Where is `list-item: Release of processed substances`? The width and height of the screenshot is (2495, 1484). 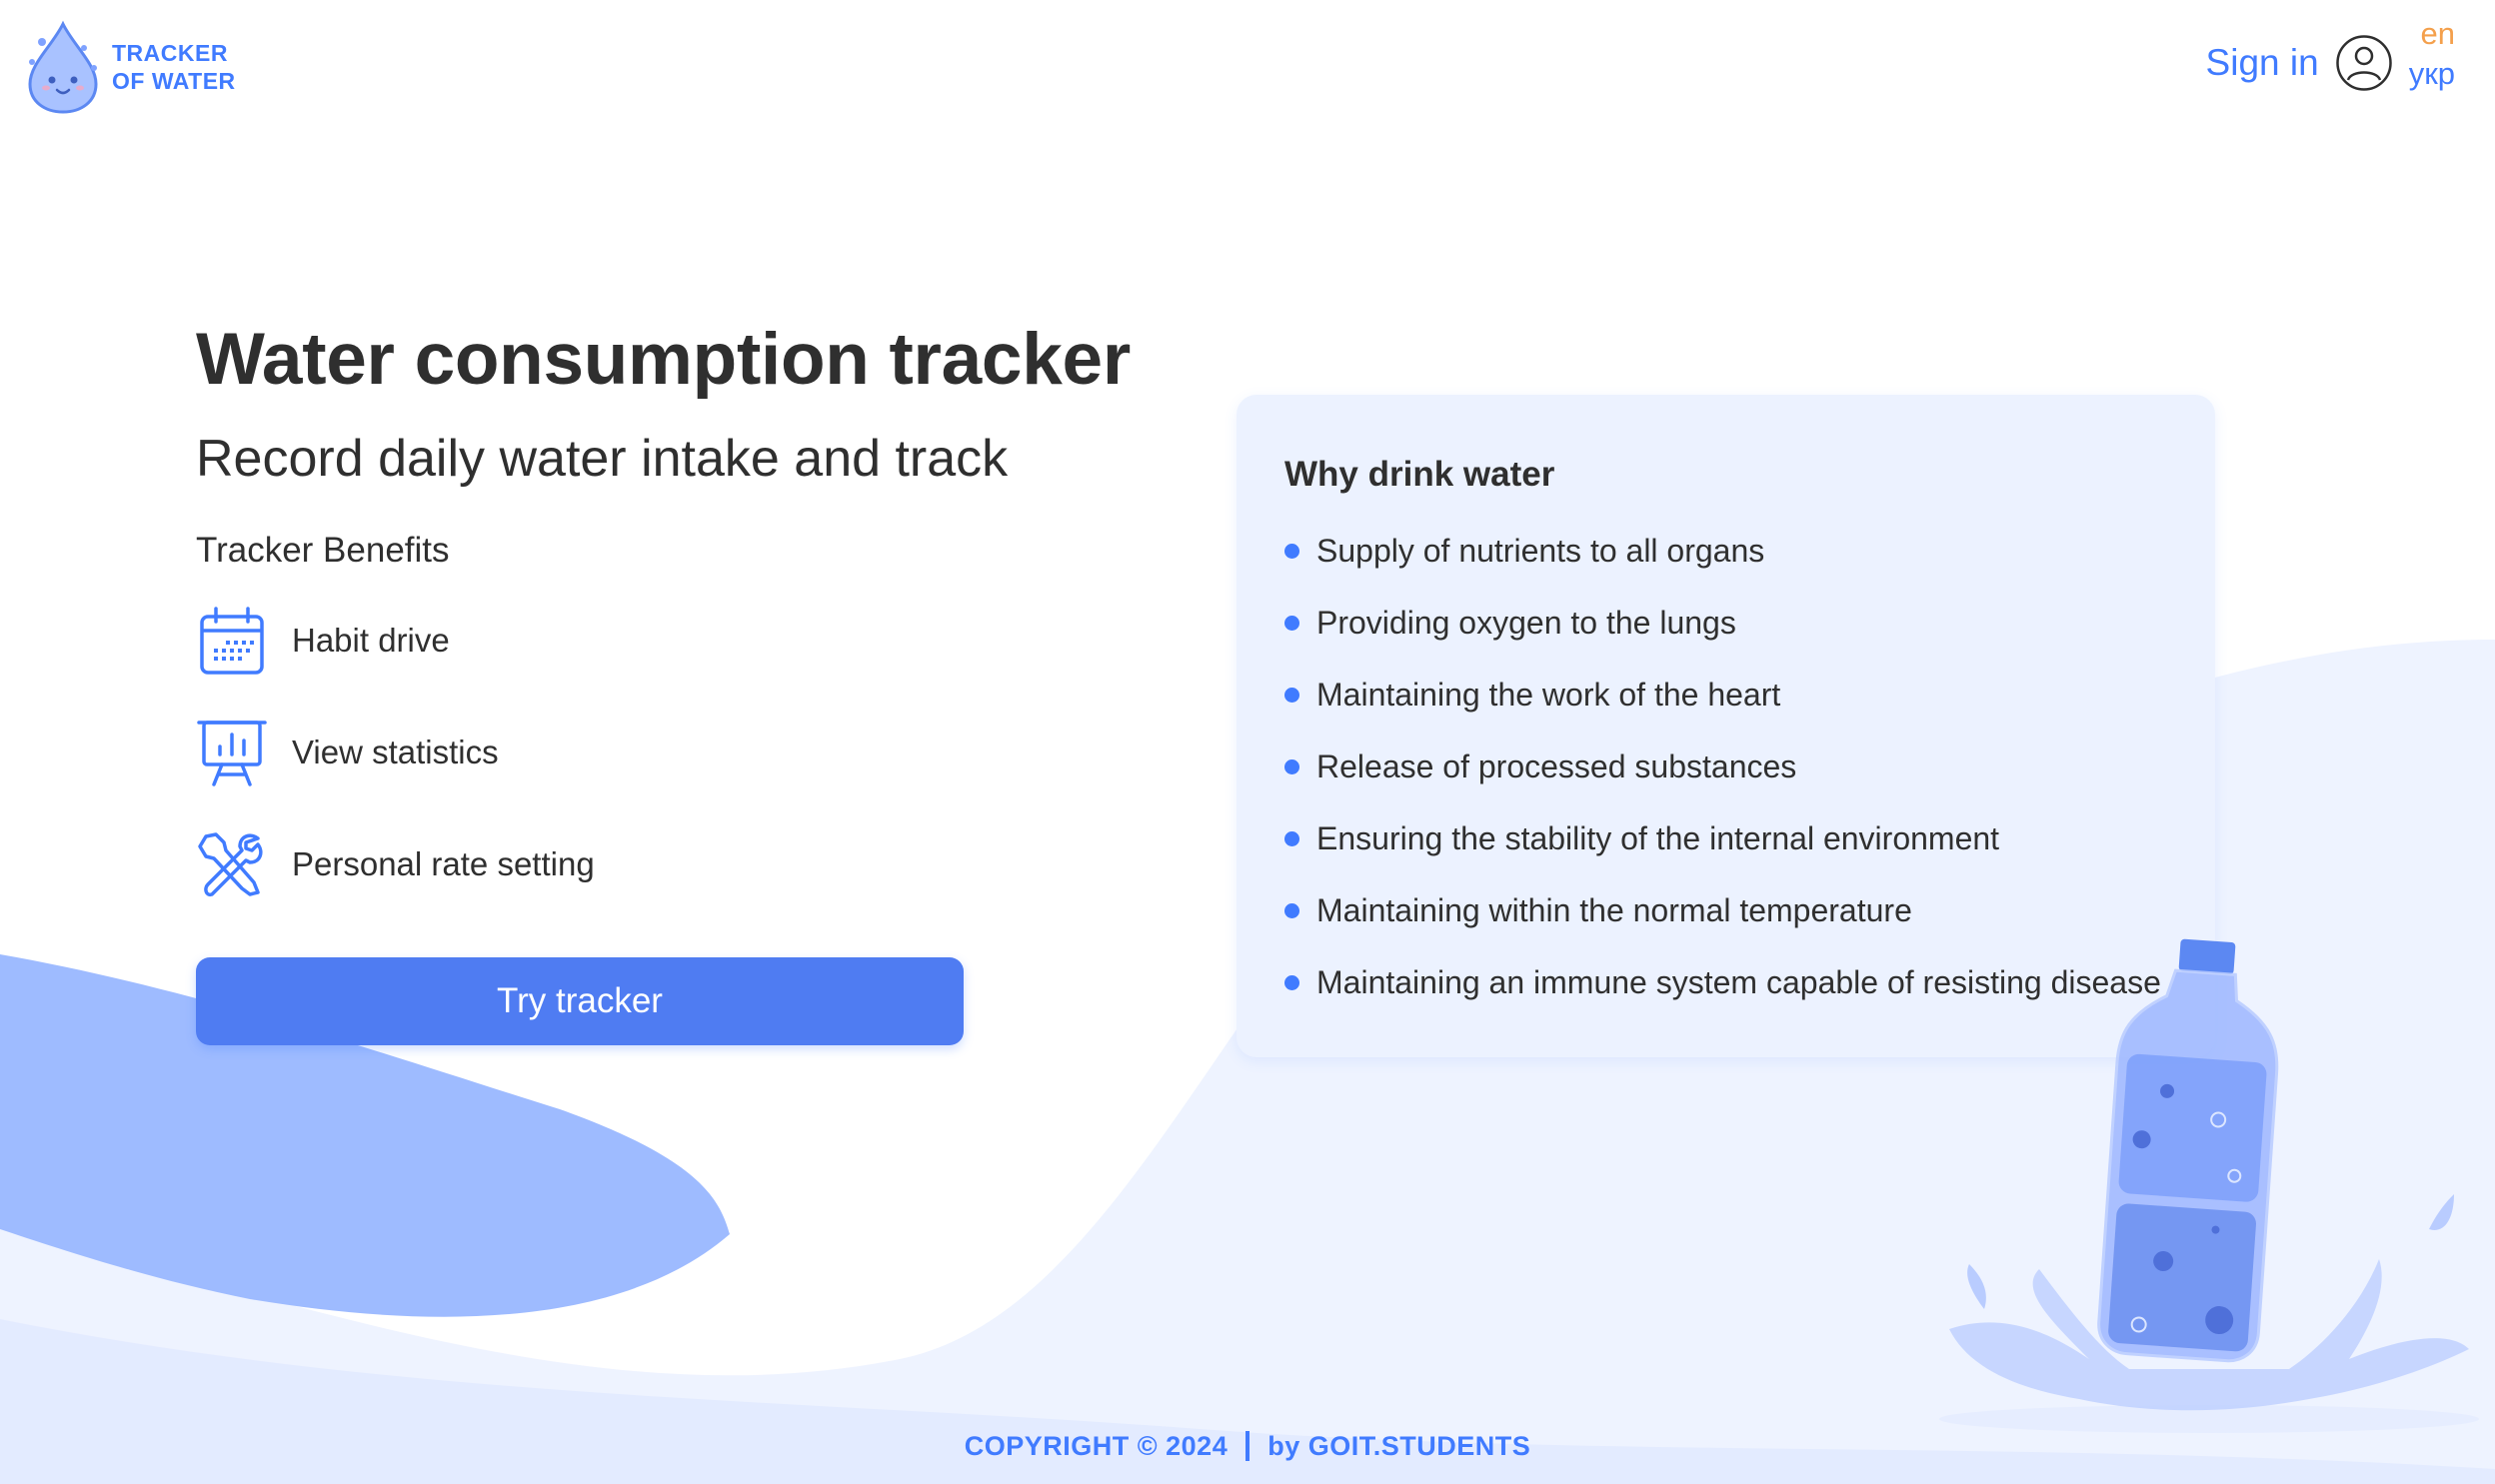
list-item: Release of processed substances is located at coordinates (1749, 766).